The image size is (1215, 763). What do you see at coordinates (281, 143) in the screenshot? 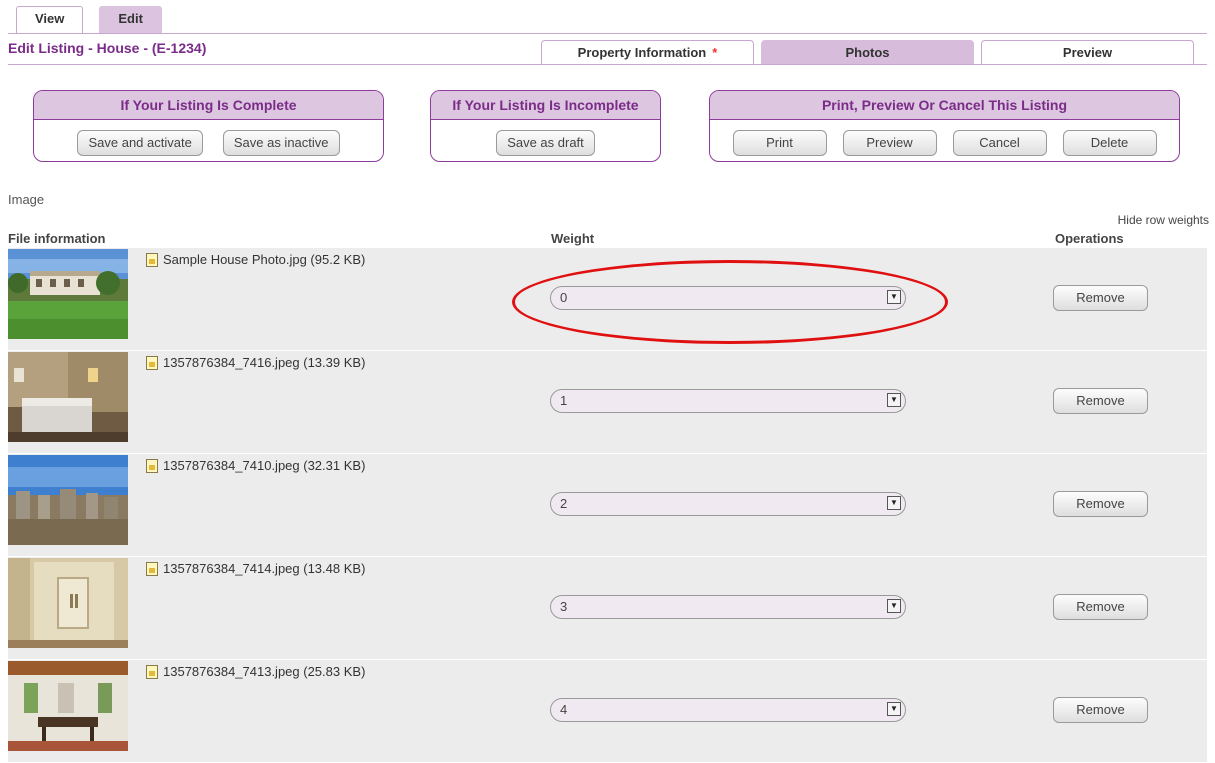
I see `save-as-inactive-button: Save as inactive` at bounding box center [281, 143].